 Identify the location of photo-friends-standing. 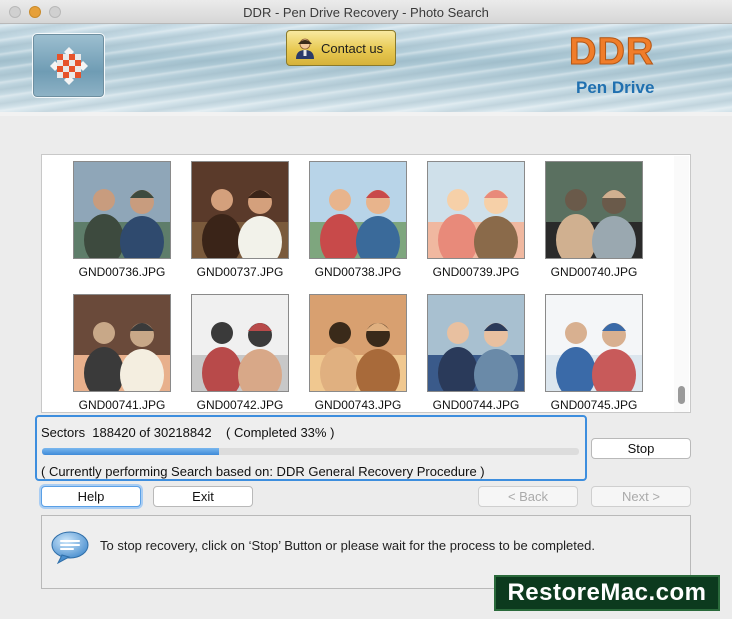
(594, 343).